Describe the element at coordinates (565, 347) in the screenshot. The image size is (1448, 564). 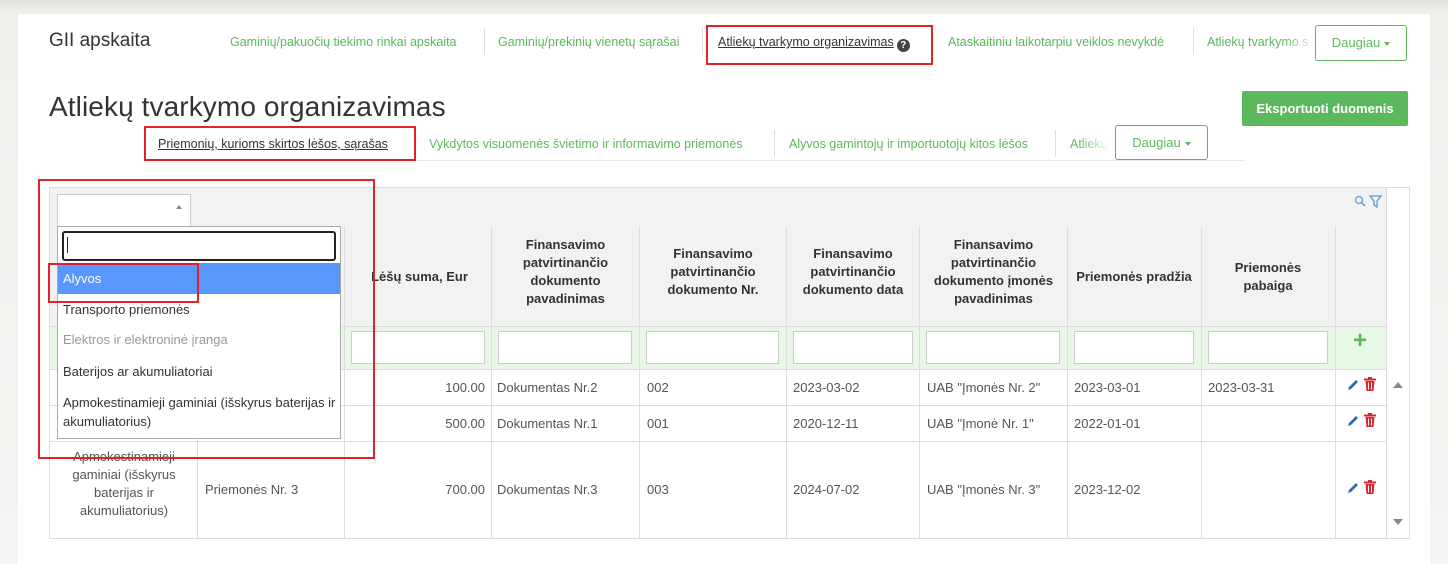
I see `filter-doc-name-input` at that location.